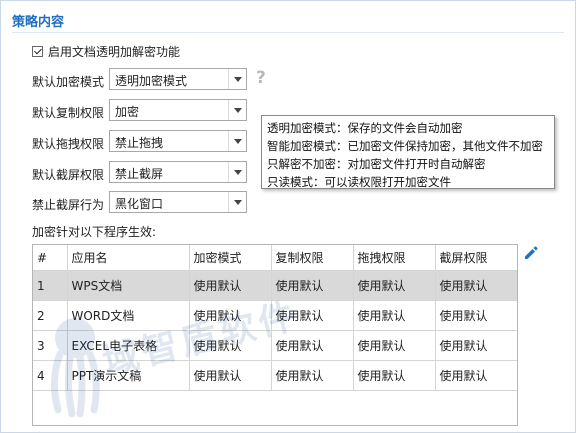  What do you see at coordinates (37, 51) in the screenshot?
I see `enable-encryption-checkbox` at bounding box center [37, 51].